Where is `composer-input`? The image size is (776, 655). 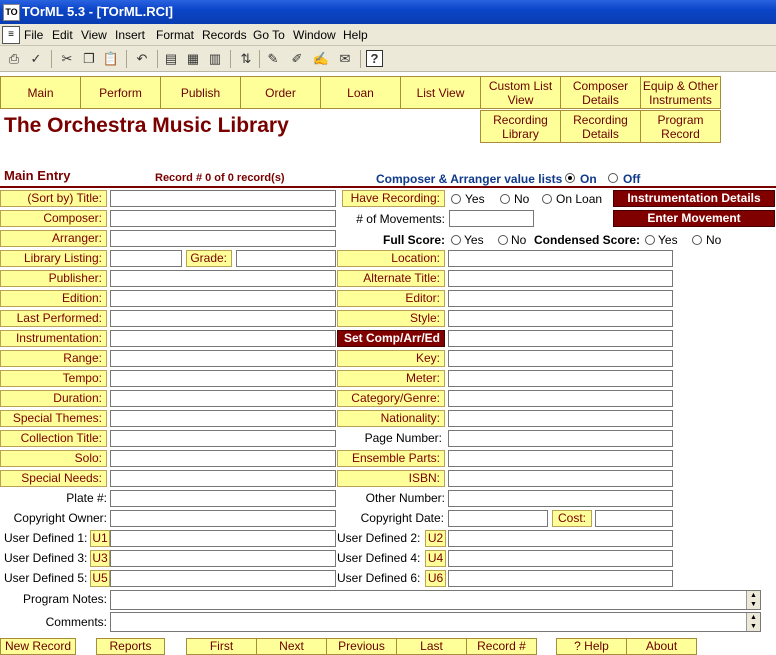 composer-input is located at coordinates (223, 218).